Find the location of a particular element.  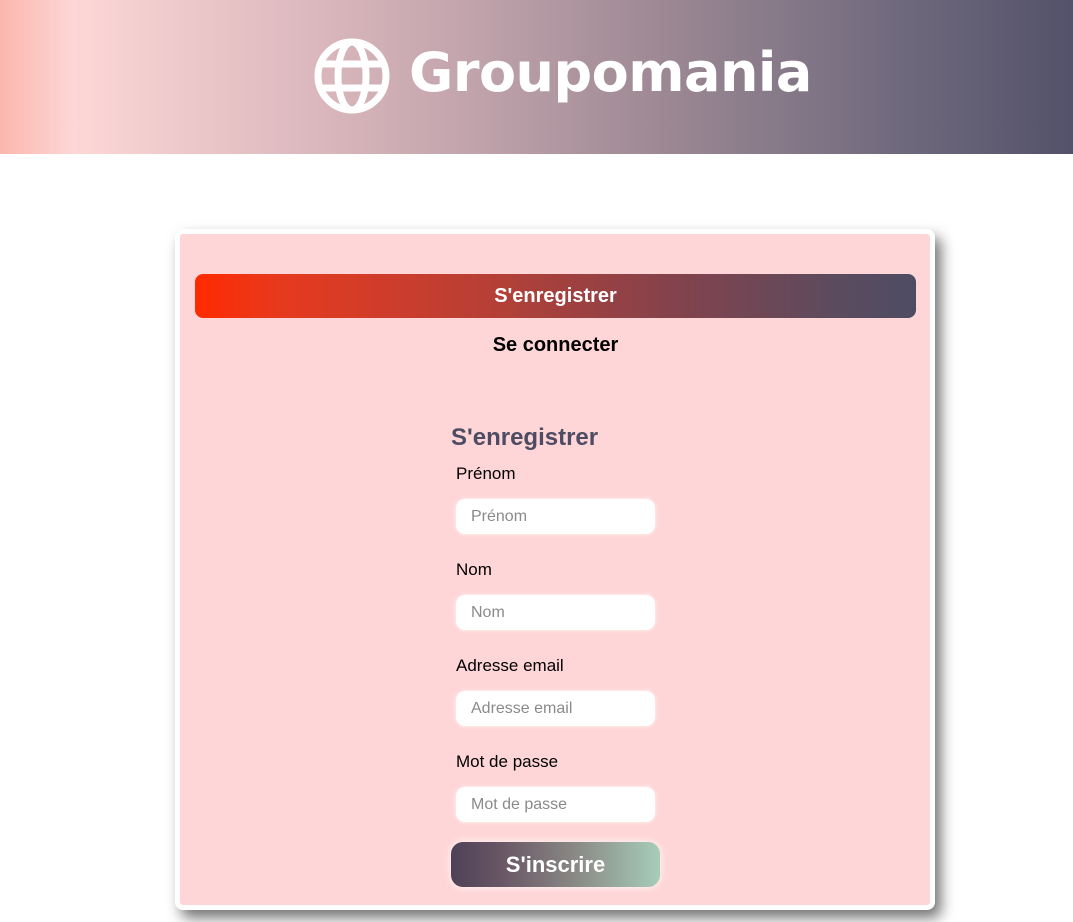

brand-name: Groupomania is located at coordinates (610, 72).